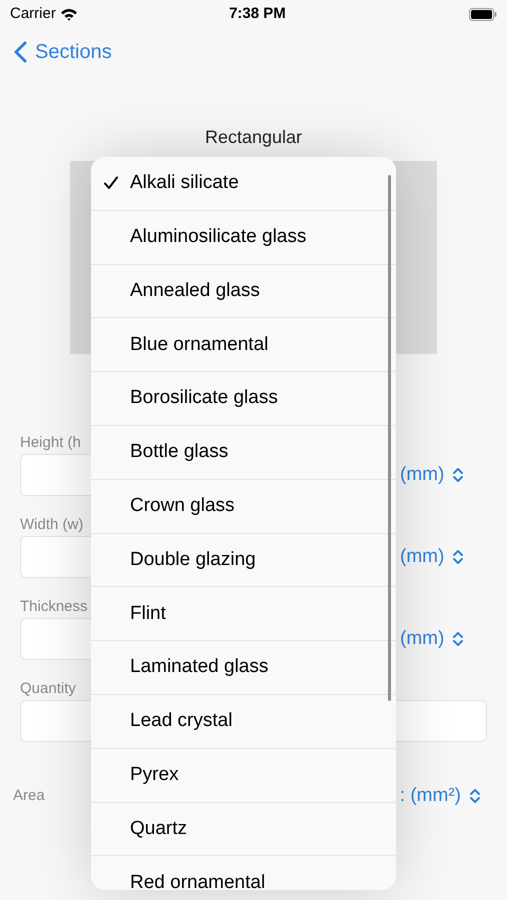 The width and height of the screenshot is (507, 900). Describe the element at coordinates (243, 453) in the screenshot. I see `menu-item: Bottle glass` at that location.